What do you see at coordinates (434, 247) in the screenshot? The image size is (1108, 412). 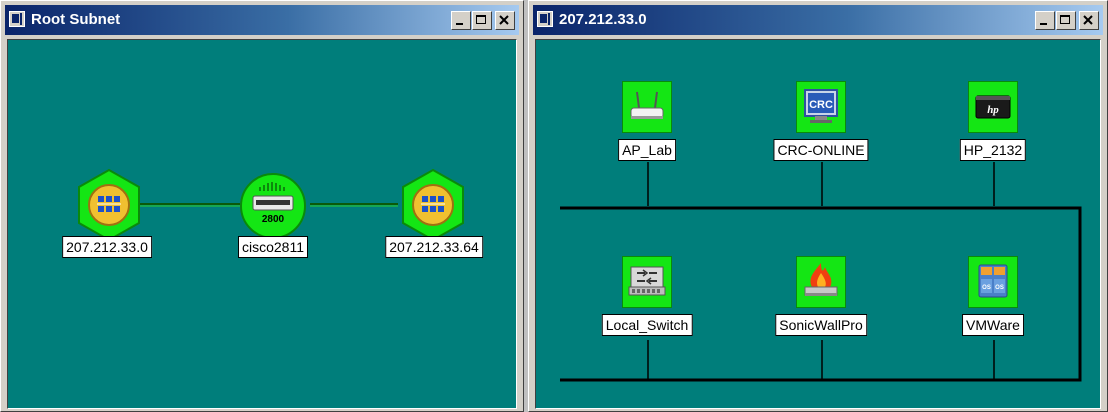 I see `node-label: 207.212.33.64` at bounding box center [434, 247].